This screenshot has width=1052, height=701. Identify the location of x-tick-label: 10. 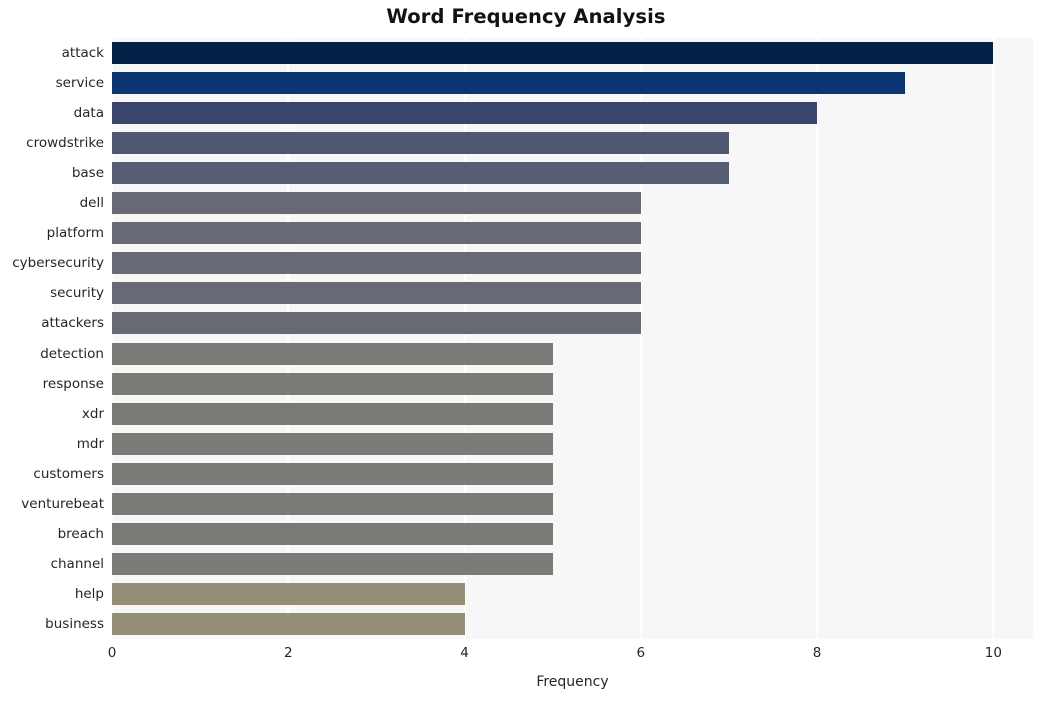
(993, 653).